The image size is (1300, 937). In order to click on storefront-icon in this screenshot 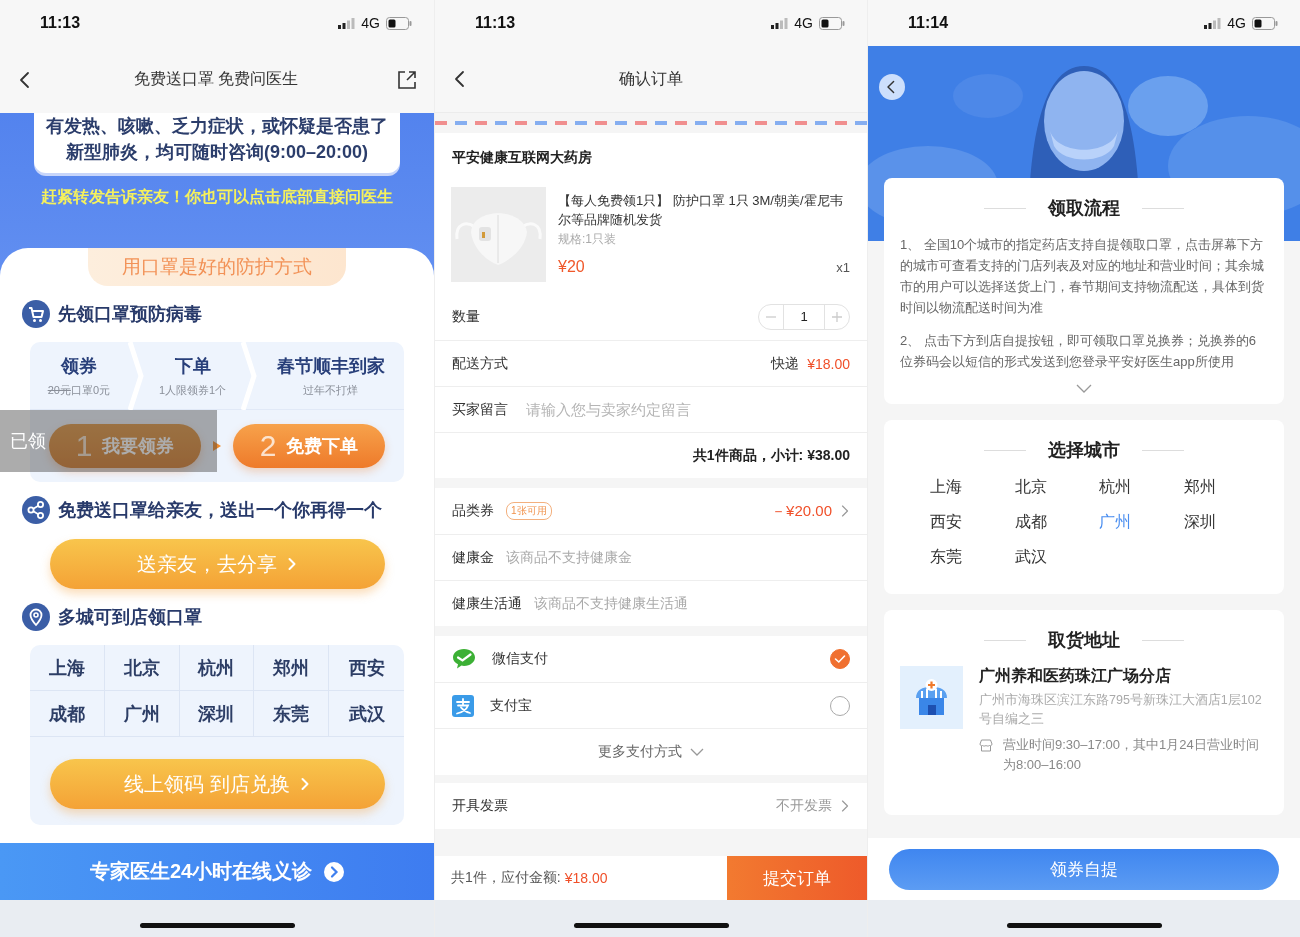, I will do `click(986, 745)`.